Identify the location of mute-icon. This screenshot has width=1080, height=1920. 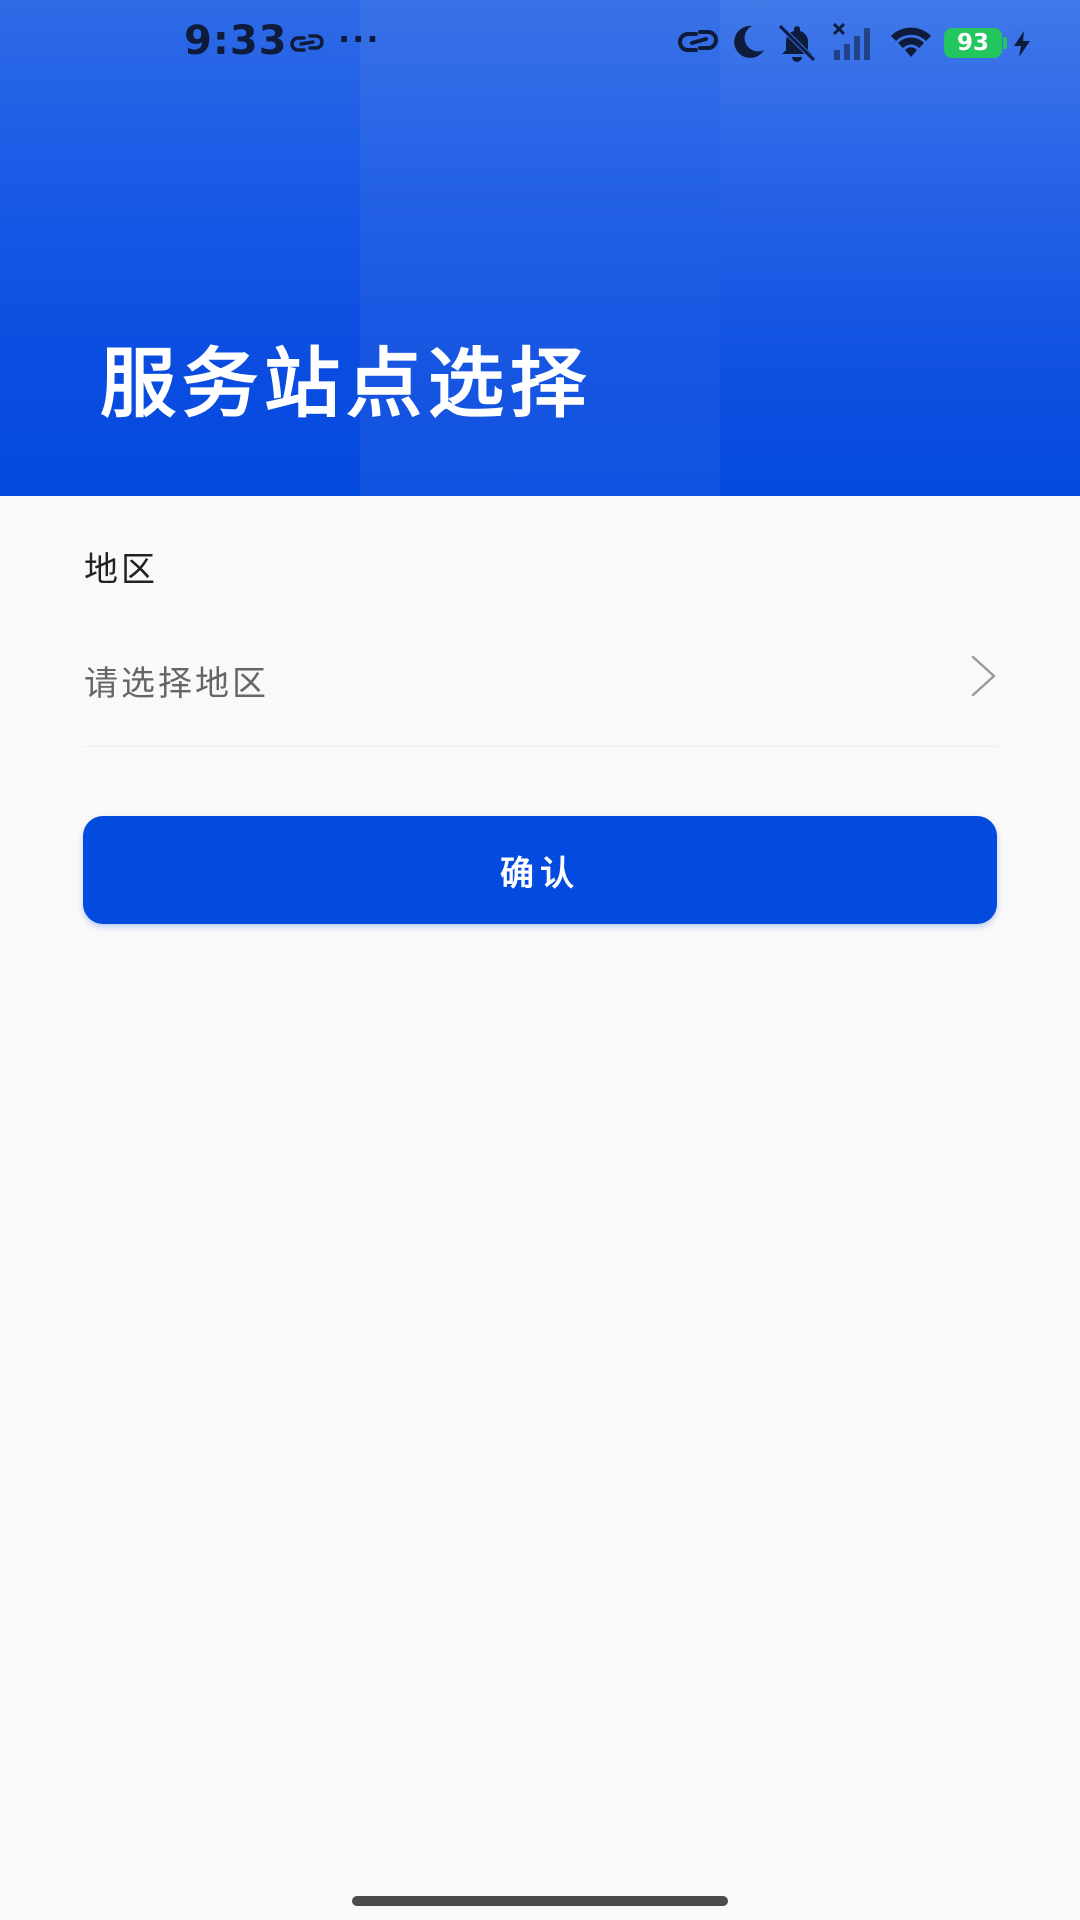
(797, 44).